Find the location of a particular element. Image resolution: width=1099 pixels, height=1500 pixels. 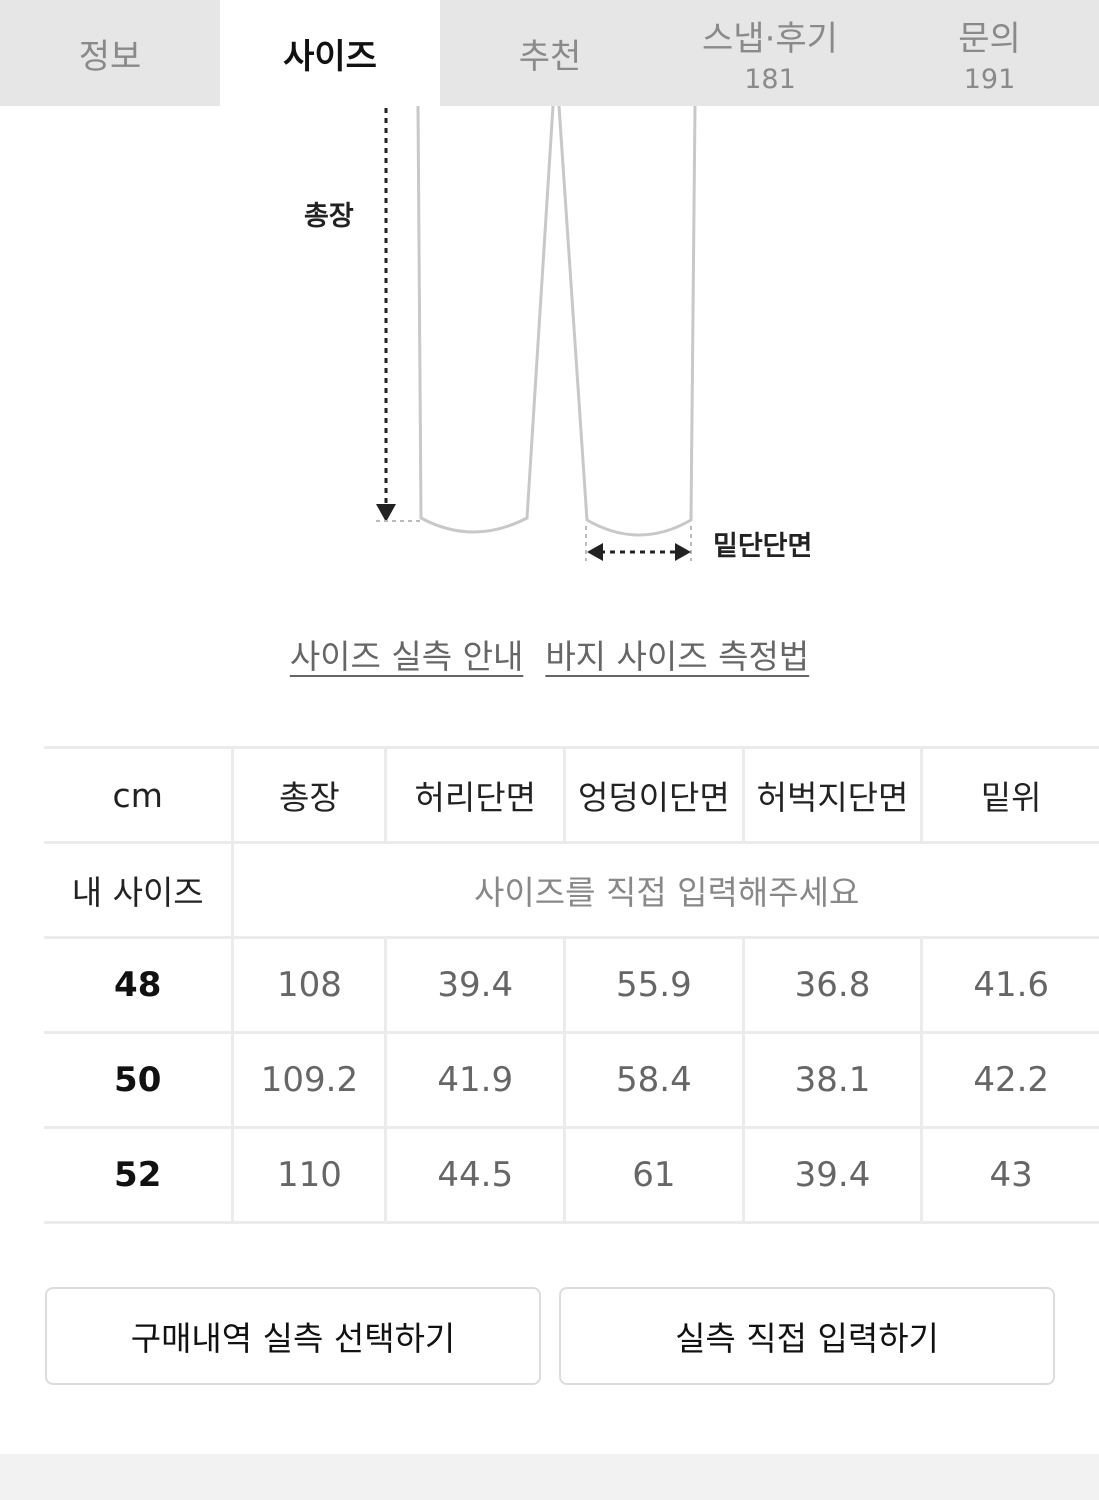

tab-bar: 정보 사이즈 추천 스냅·후기 181 문의 191 is located at coordinates (549, 53).